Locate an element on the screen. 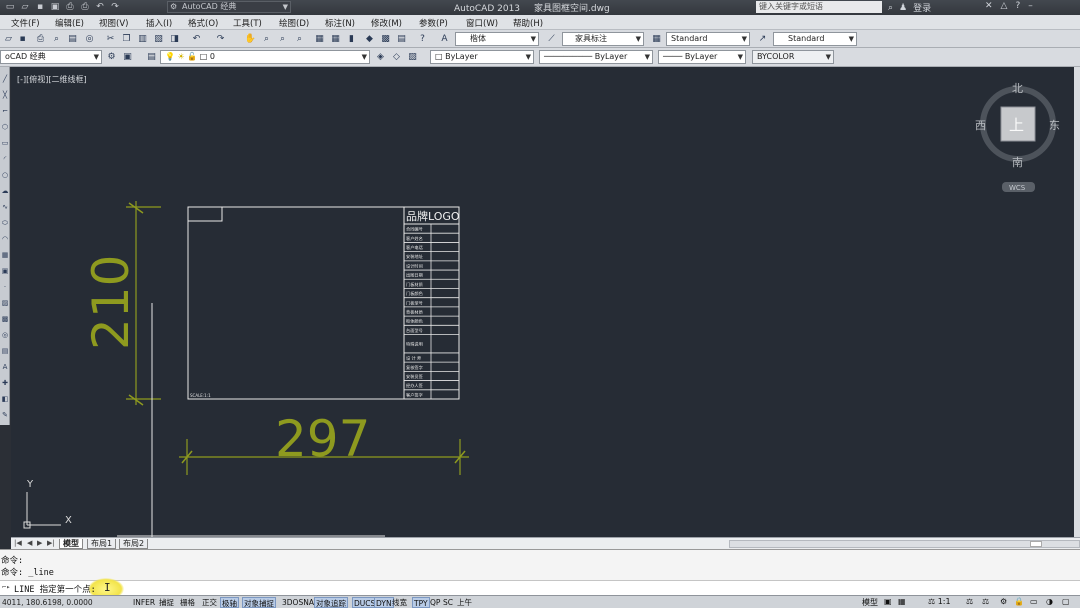 Image resolution: width=1080 pixels, height=608 pixels. plot-icon: ⎙ is located at coordinates (70, 7).